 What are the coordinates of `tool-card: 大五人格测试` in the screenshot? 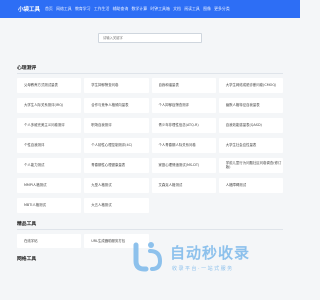 It's located at (116, 205).